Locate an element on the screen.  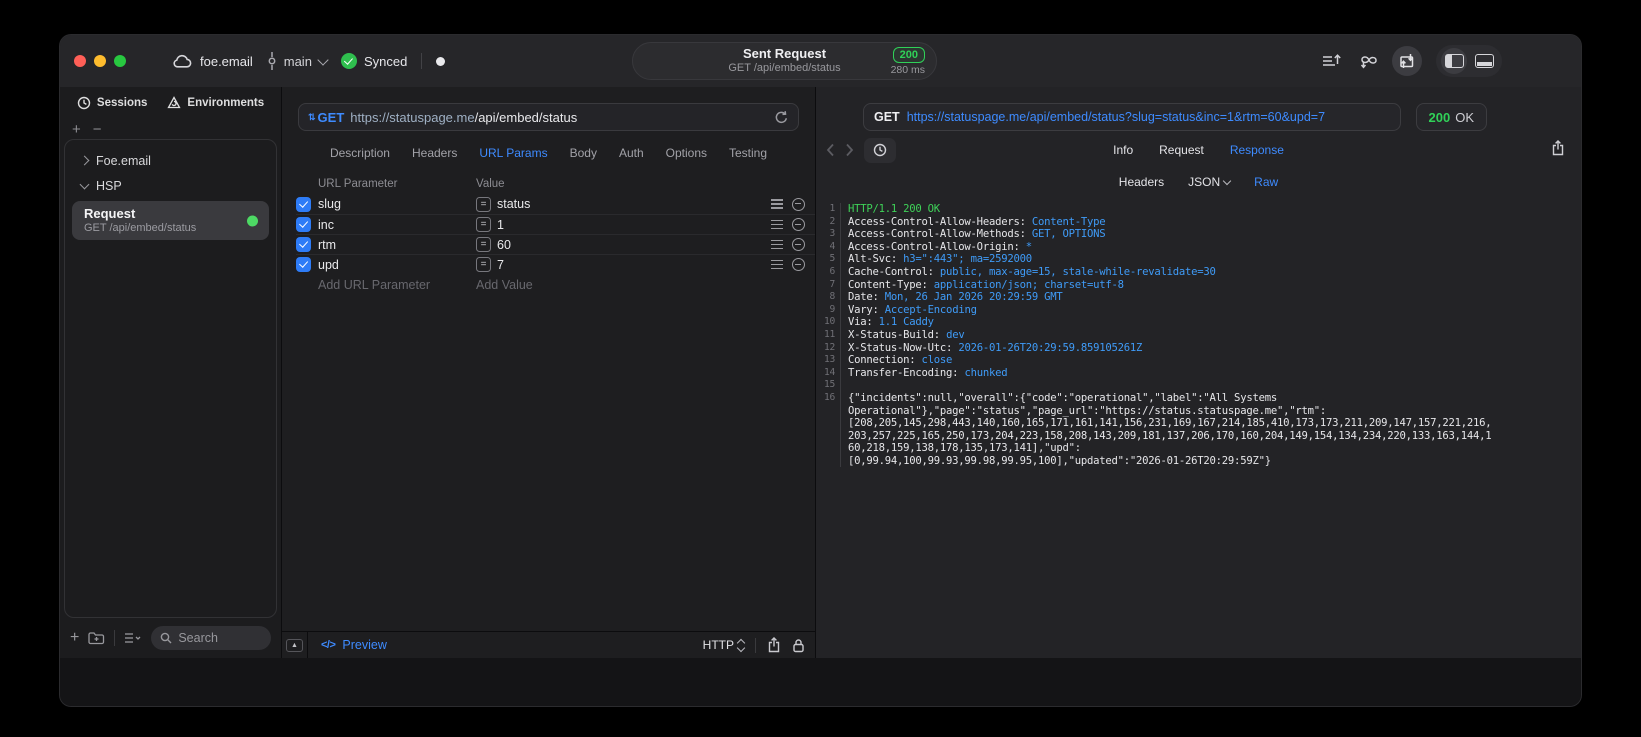
request-tab-headers: Headers is located at coordinates (434, 153).